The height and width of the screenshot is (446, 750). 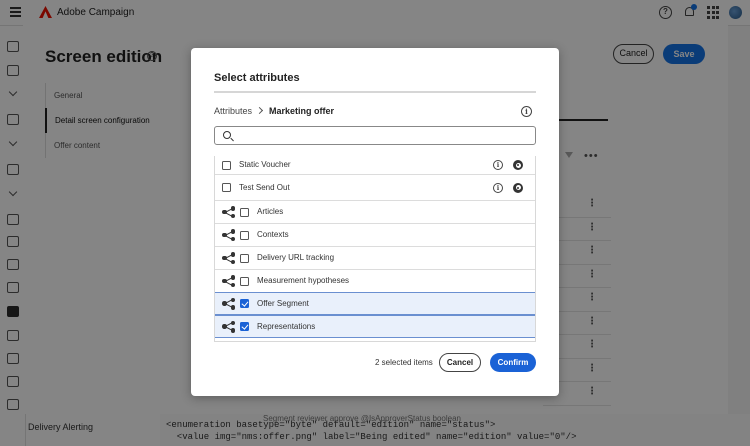 I want to click on breadcrumb: Attributes Marketing offer, so click(x=274, y=111).